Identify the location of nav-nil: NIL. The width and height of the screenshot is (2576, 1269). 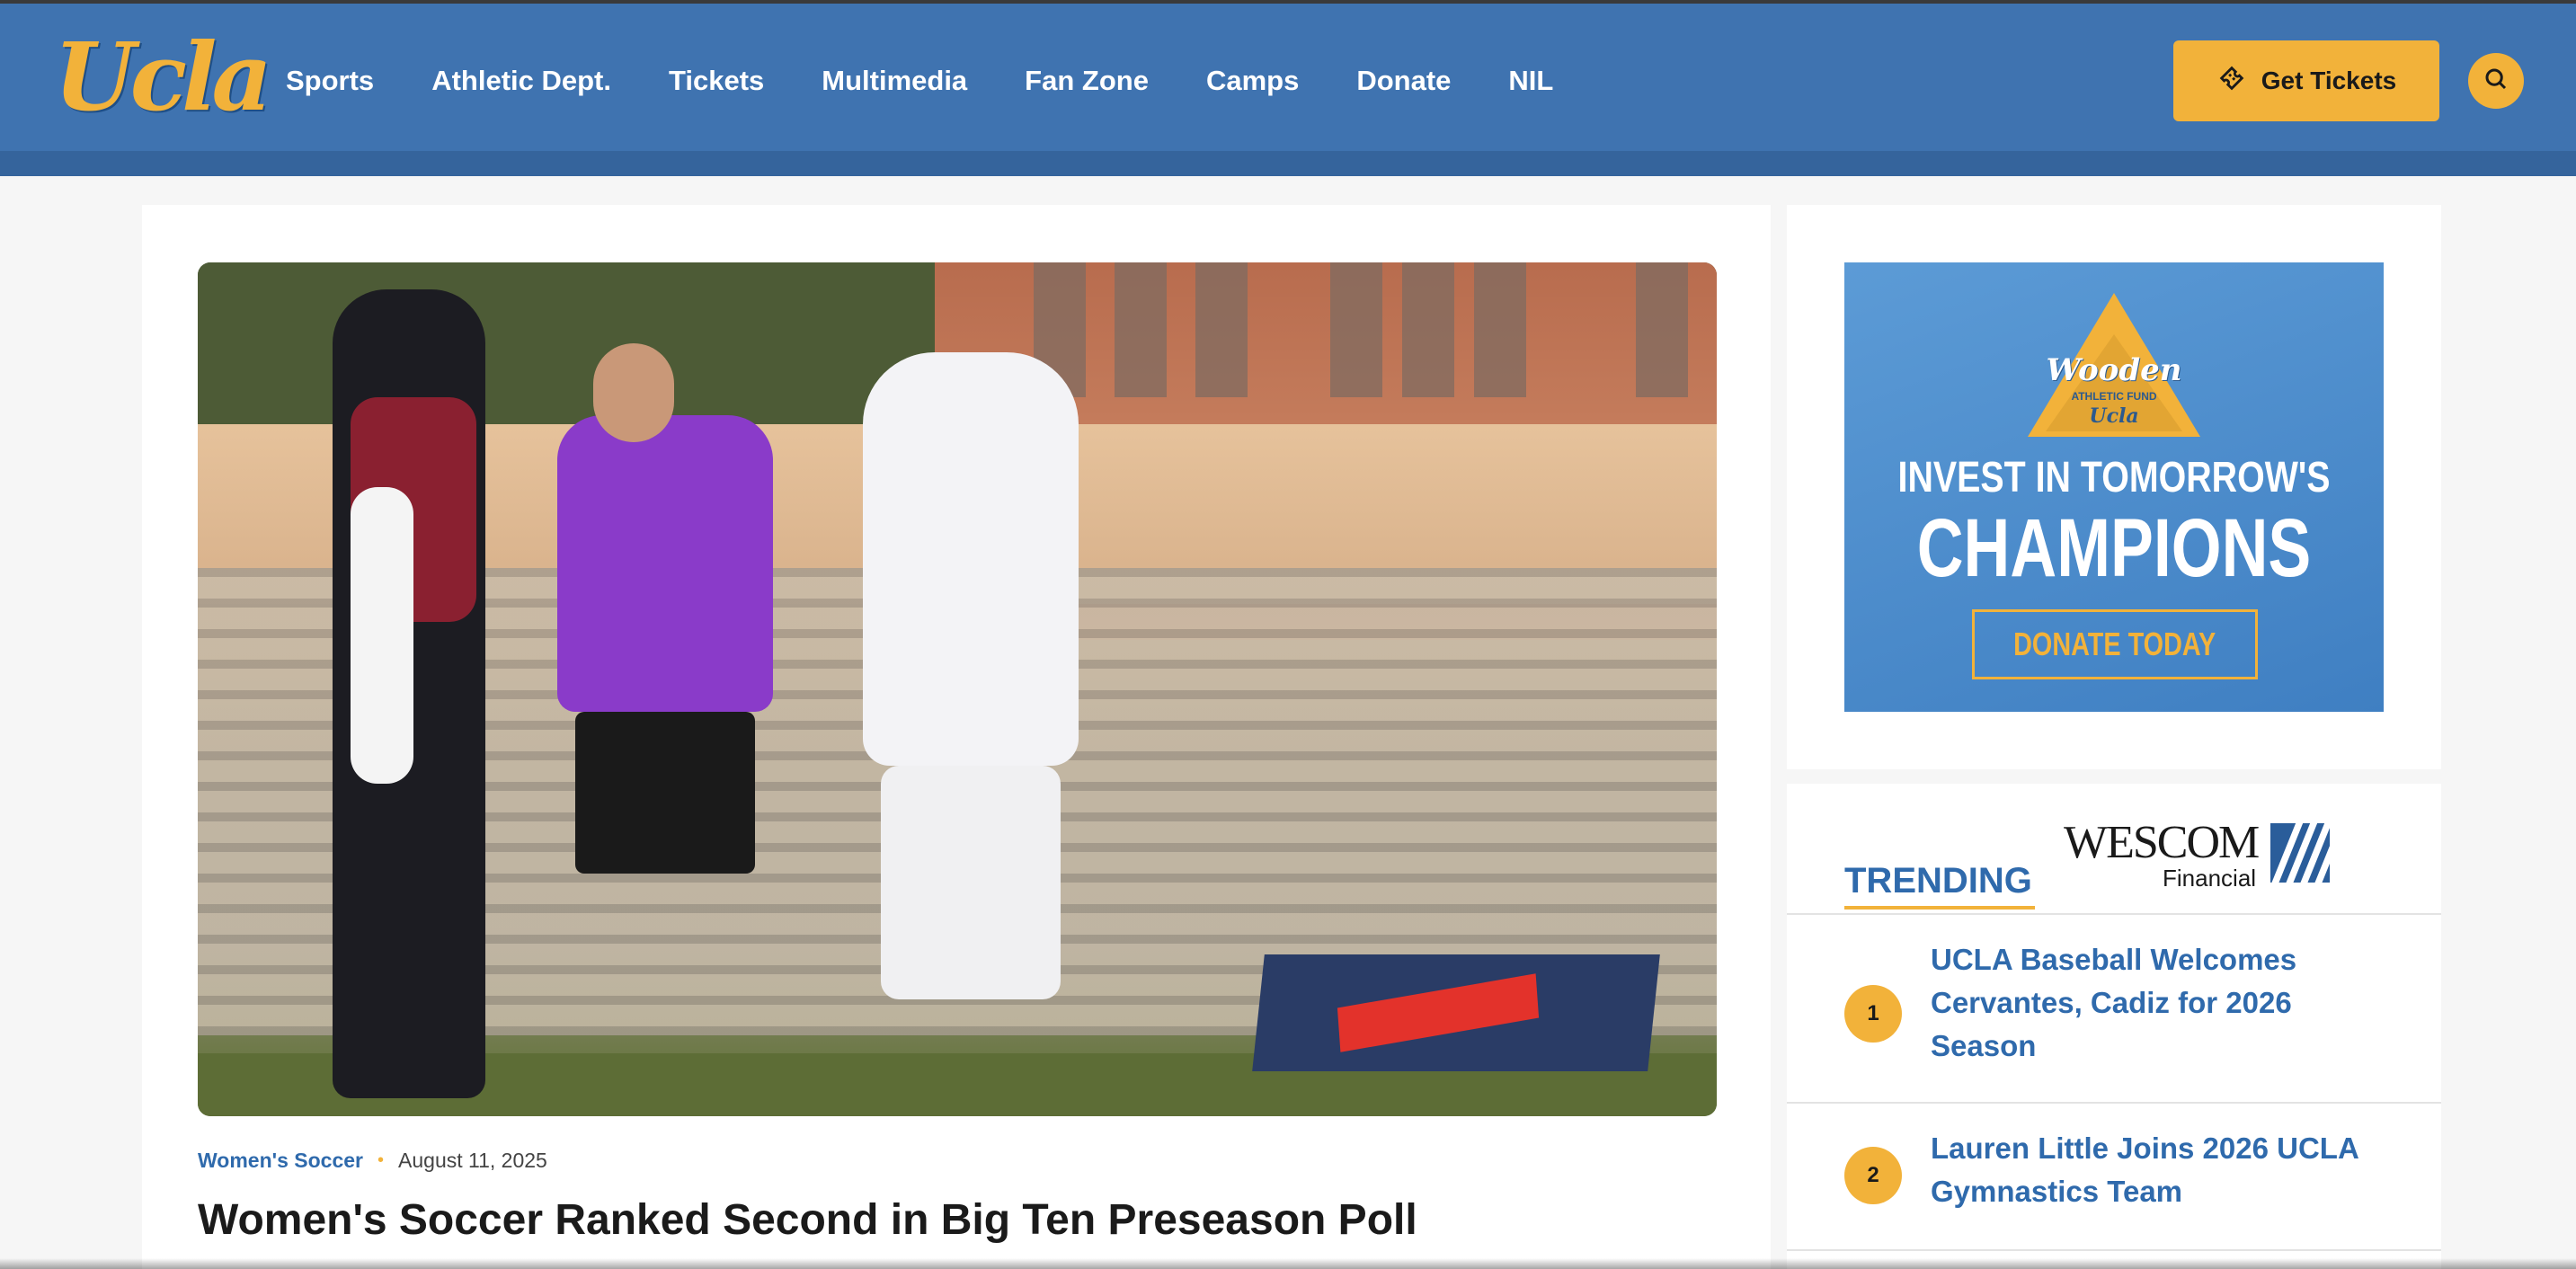
(1530, 80).